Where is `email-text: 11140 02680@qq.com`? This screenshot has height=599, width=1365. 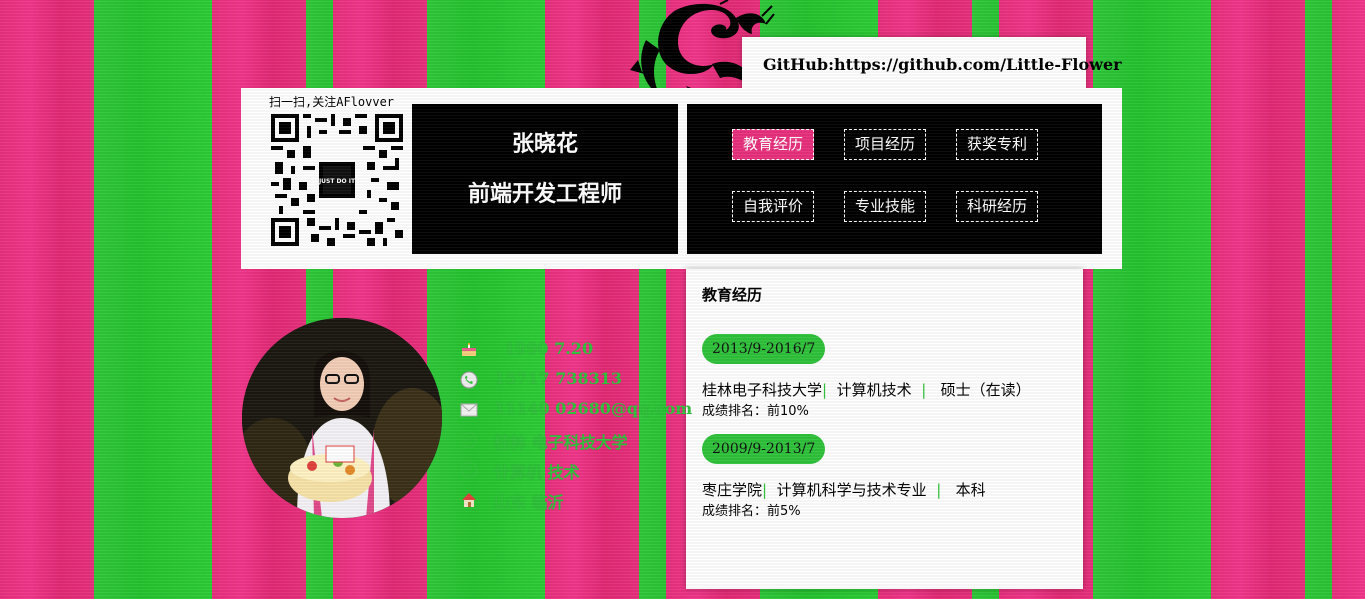 email-text: 11140 02680@qq.com is located at coordinates (593, 408).